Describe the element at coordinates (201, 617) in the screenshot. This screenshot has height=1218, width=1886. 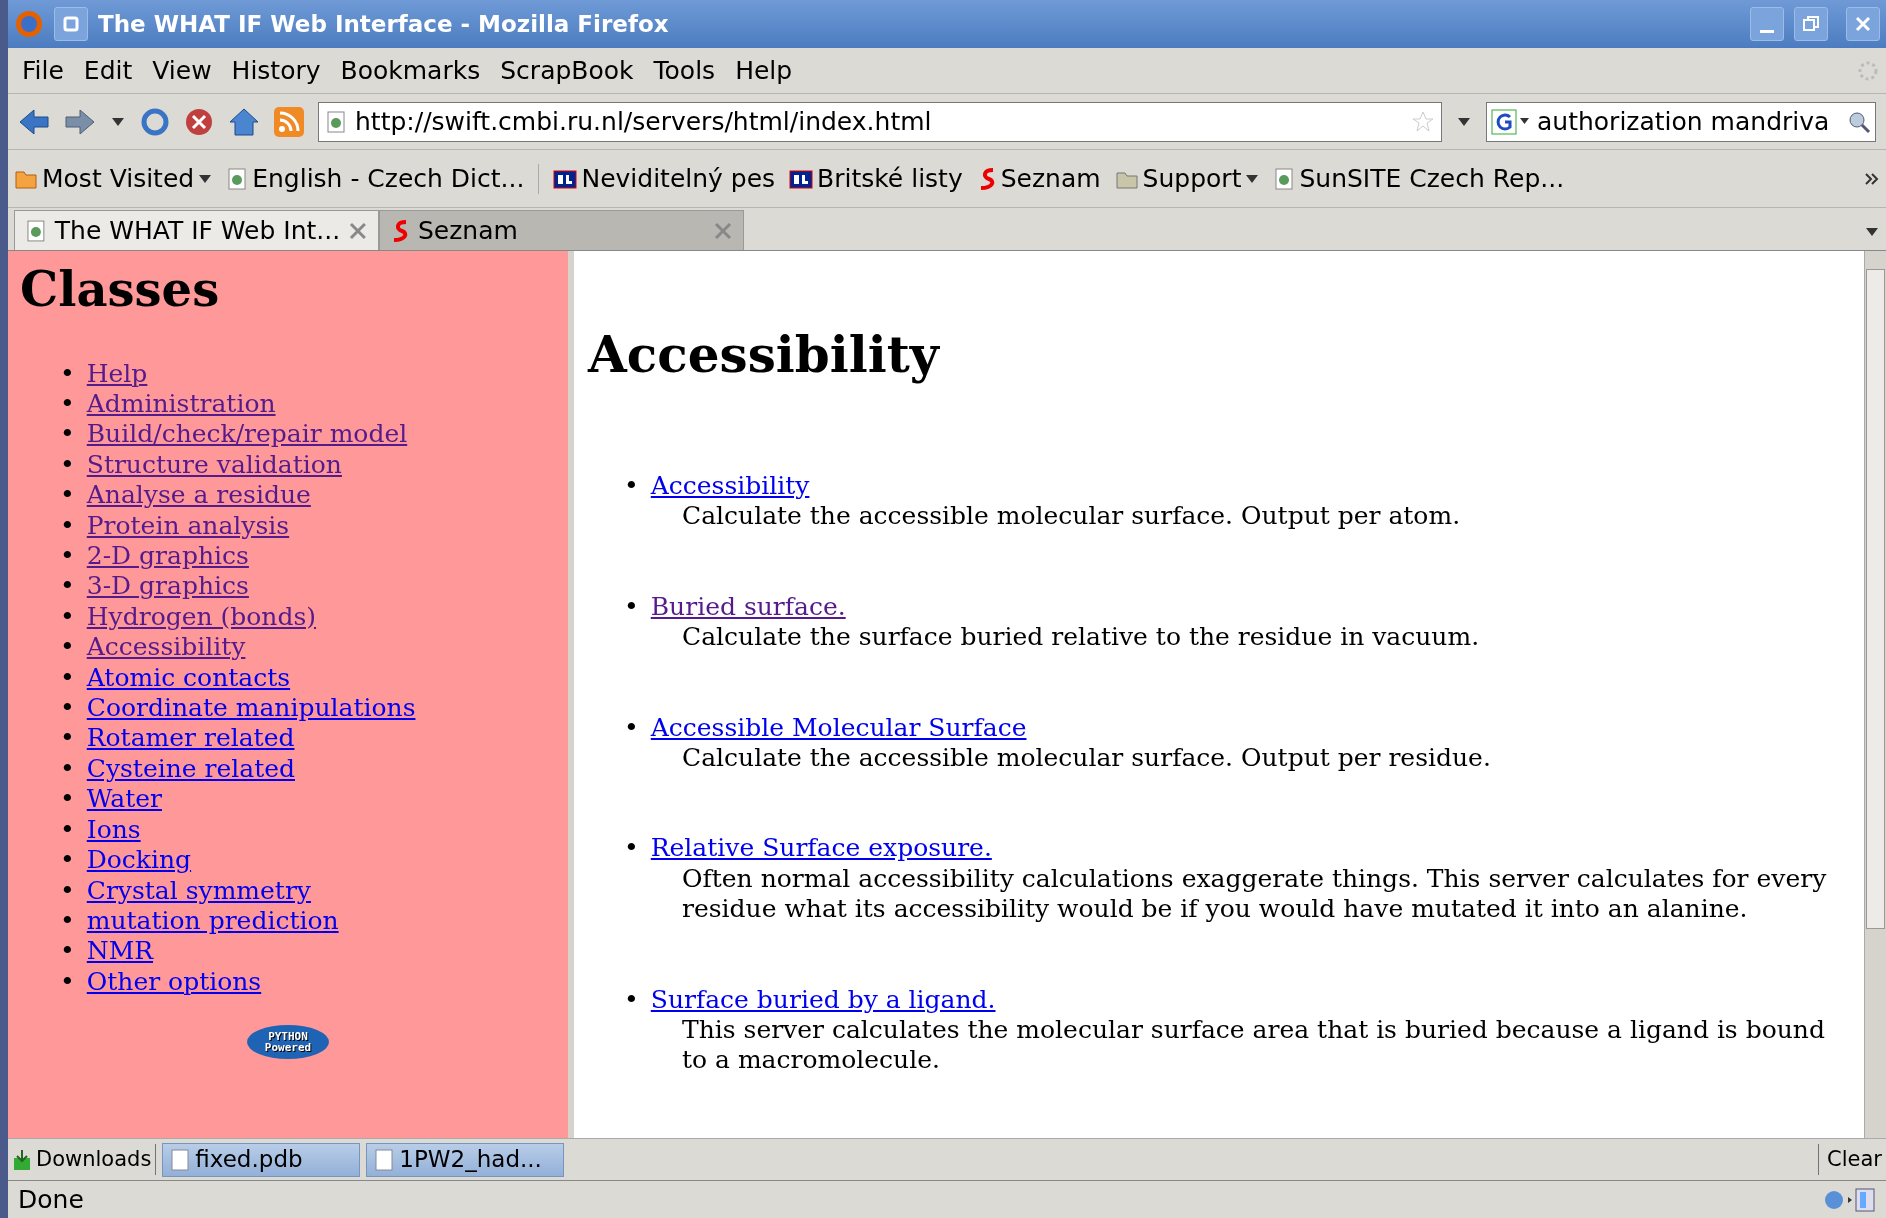
I see `sidebar-link: Hydrogen (bonds)` at that location.